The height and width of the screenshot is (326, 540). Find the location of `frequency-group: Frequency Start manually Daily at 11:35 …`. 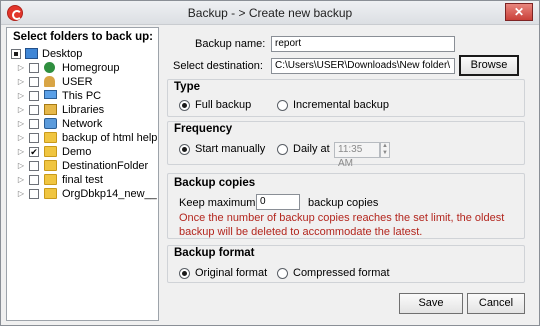

frequency-group: Frequency Start manually Daily at 11:35 … is located at coordinates (346, 145).